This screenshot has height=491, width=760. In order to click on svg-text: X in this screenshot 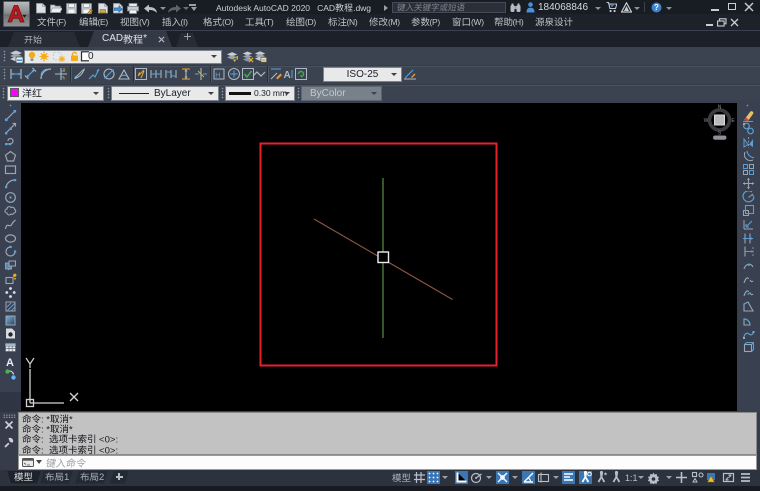, I will do `click(64, 69)`.